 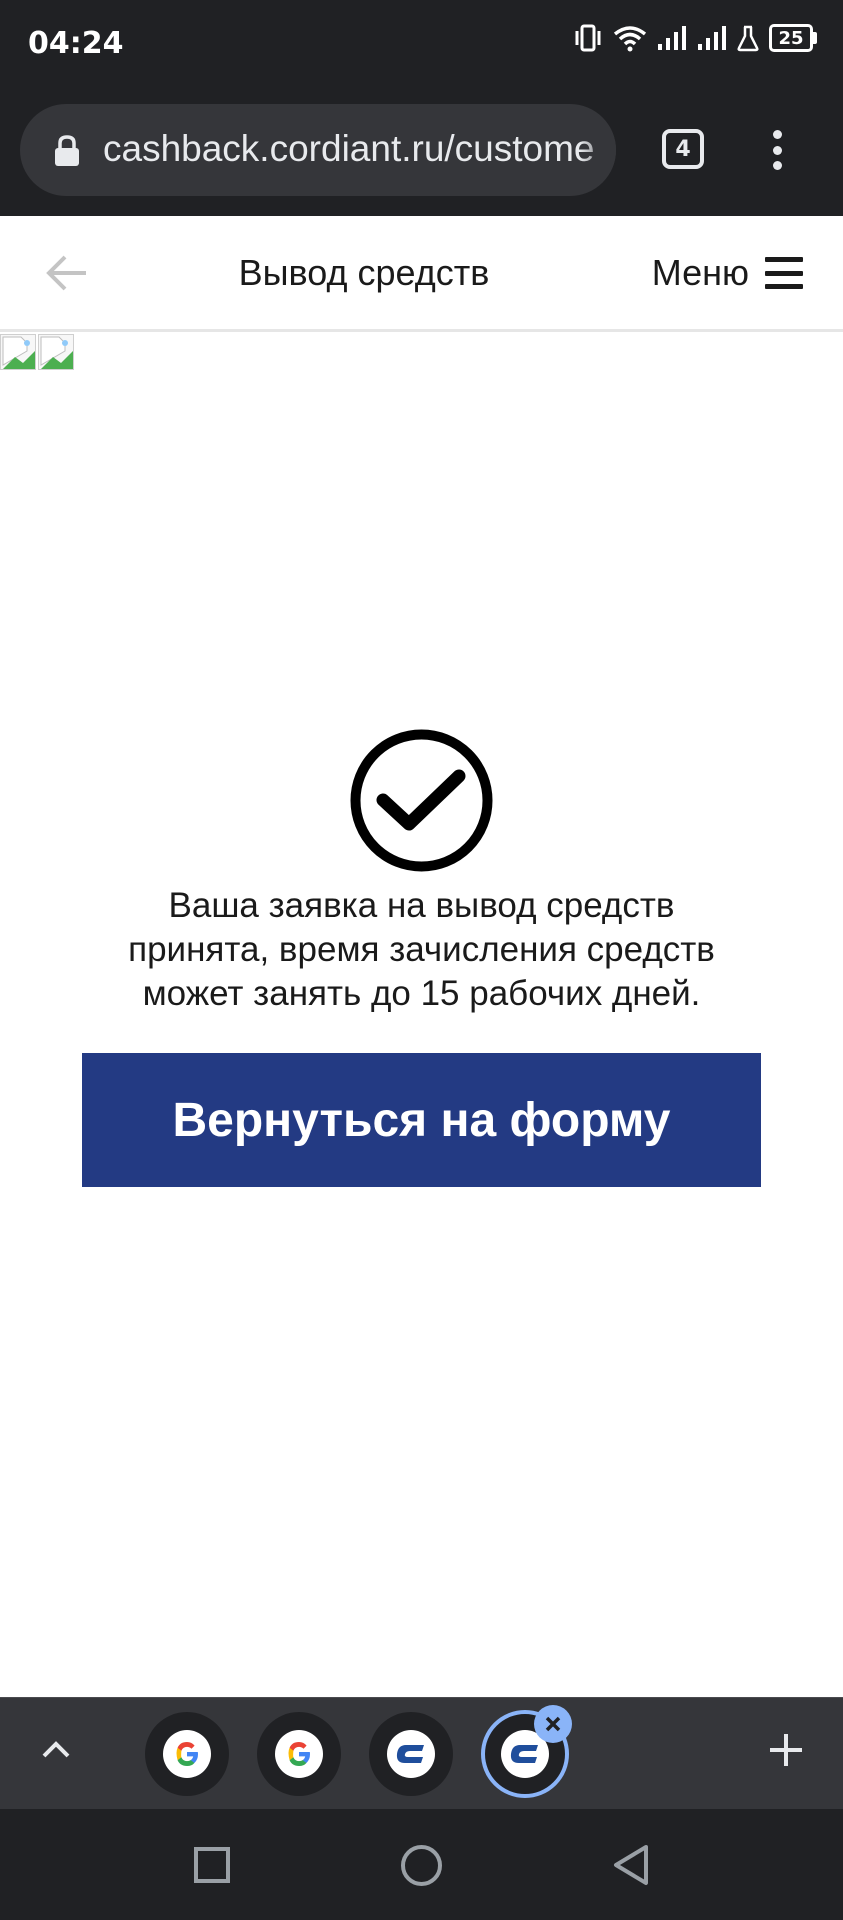 I want to click on menu-button: Меню, so click(x=727, y=273).